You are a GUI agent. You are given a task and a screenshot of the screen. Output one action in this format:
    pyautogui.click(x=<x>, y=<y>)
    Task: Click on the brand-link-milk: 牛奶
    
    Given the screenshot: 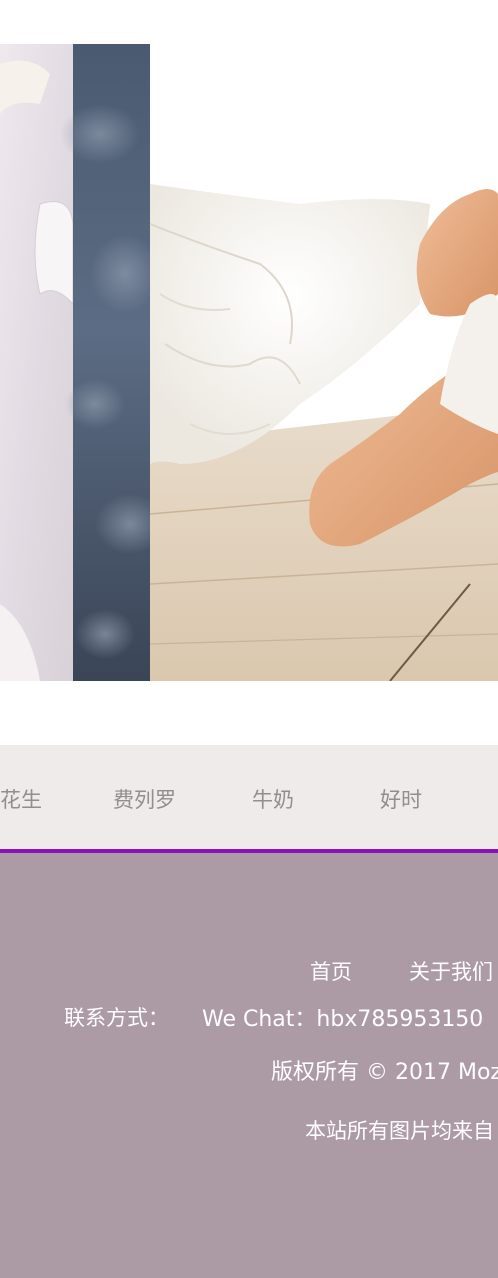 What is the action you would take?
    pyautogui.click(x=273, y=800)
    